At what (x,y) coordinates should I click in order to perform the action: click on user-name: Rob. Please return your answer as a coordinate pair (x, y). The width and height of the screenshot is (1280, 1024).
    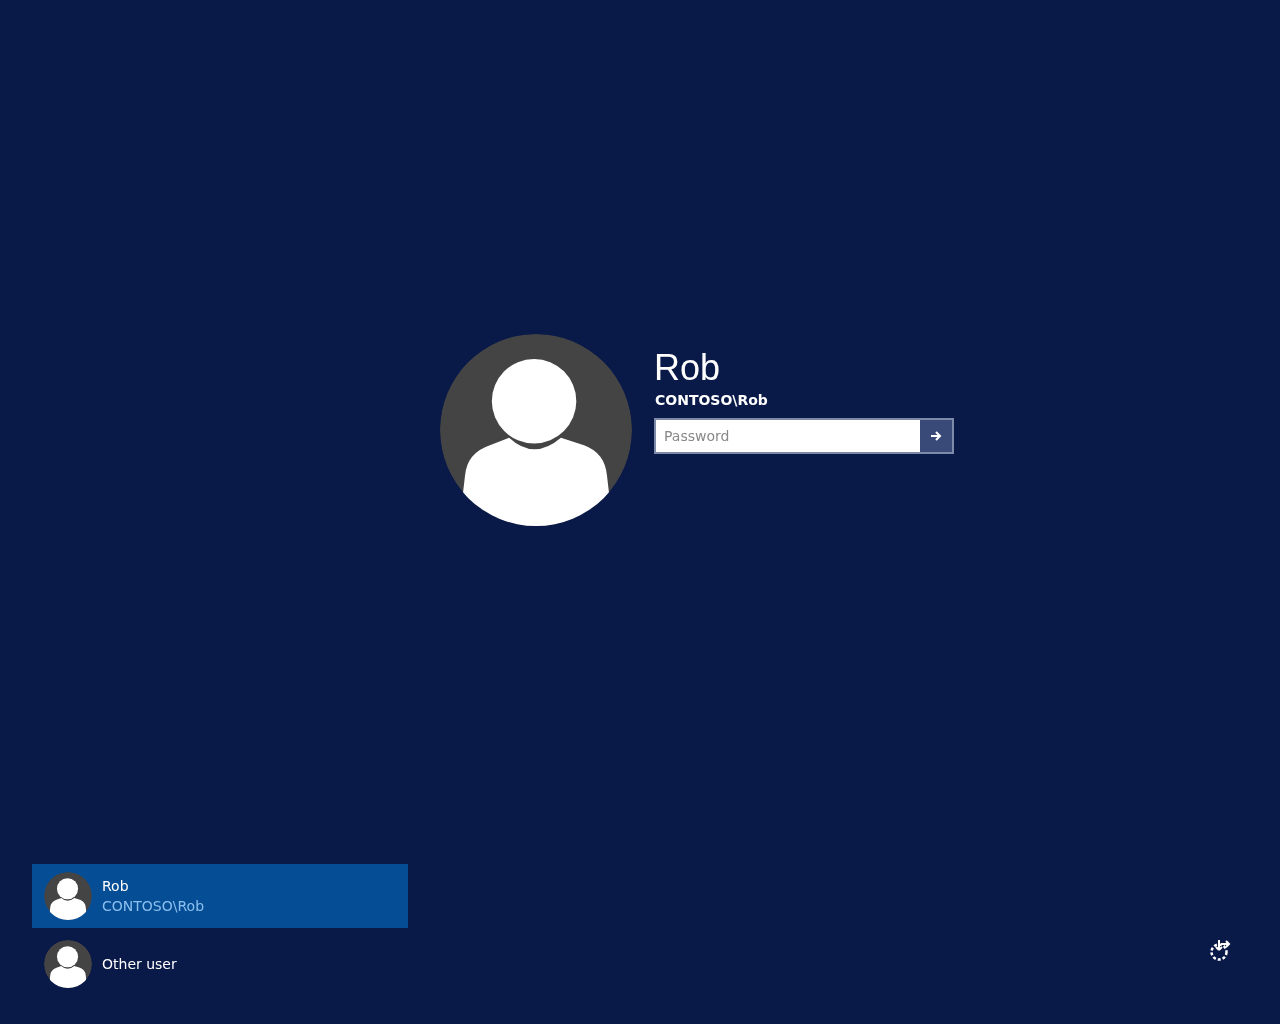
    Looking at the image, I should click on (688, 368).